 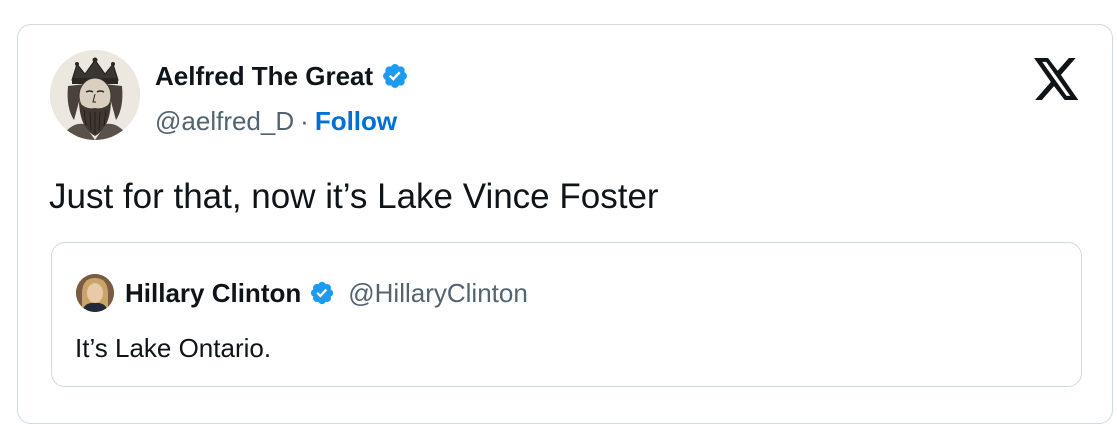 I want to click on quoted-author-avatar, so click(x=95, y=293).